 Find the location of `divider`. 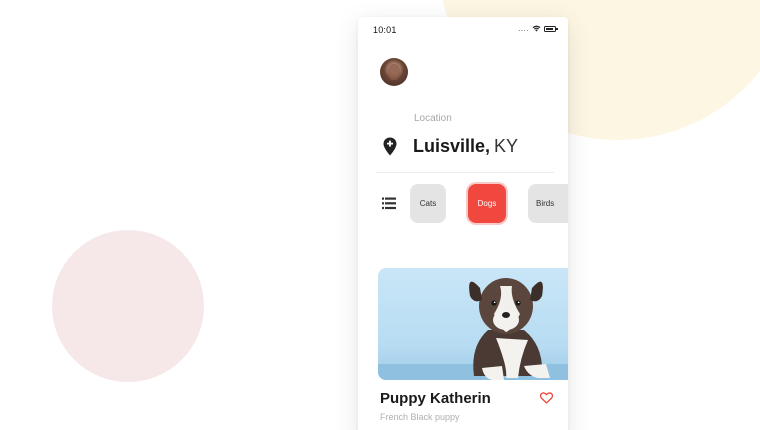

divider is located at coordinates (465, 172).